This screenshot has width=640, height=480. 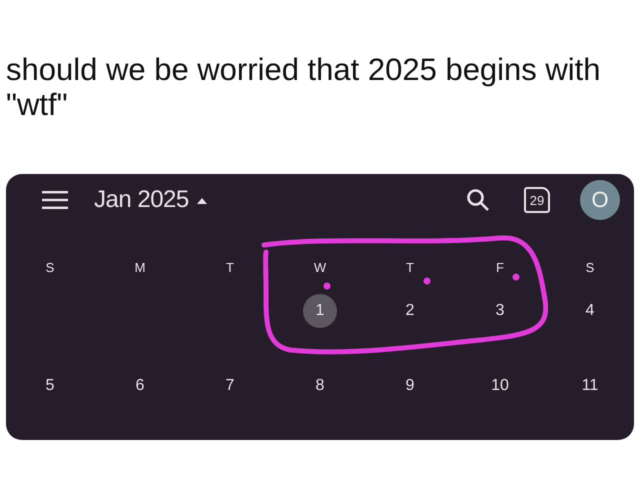 I want to click on caret-icon, so click(x=201, y=201).